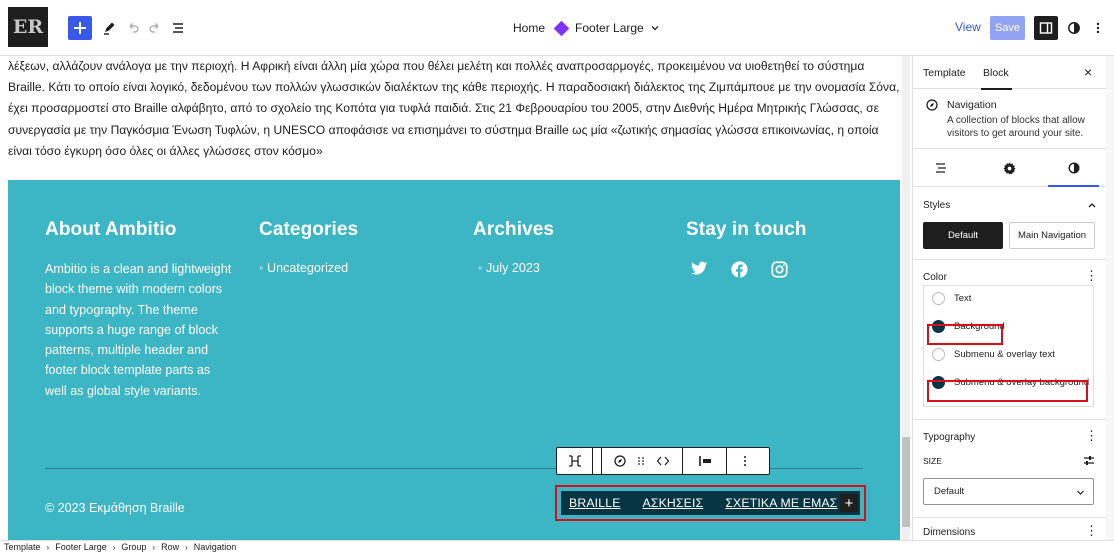 The image size is (1114, 553). Describe the element at coordinates (1007, 391) in the screenshot. I see `submenu-background-highlight-box` at that location.